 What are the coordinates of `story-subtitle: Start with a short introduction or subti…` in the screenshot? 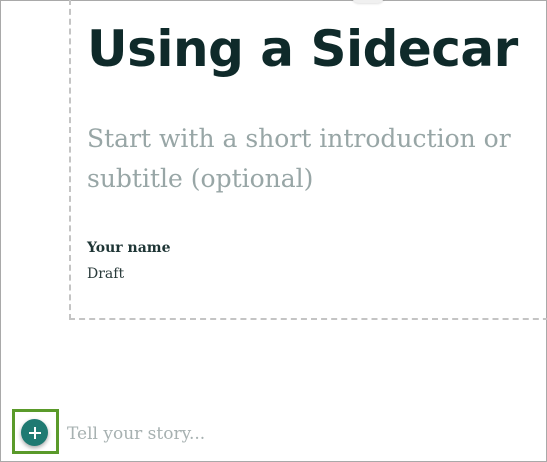 It's located at (307, 159).